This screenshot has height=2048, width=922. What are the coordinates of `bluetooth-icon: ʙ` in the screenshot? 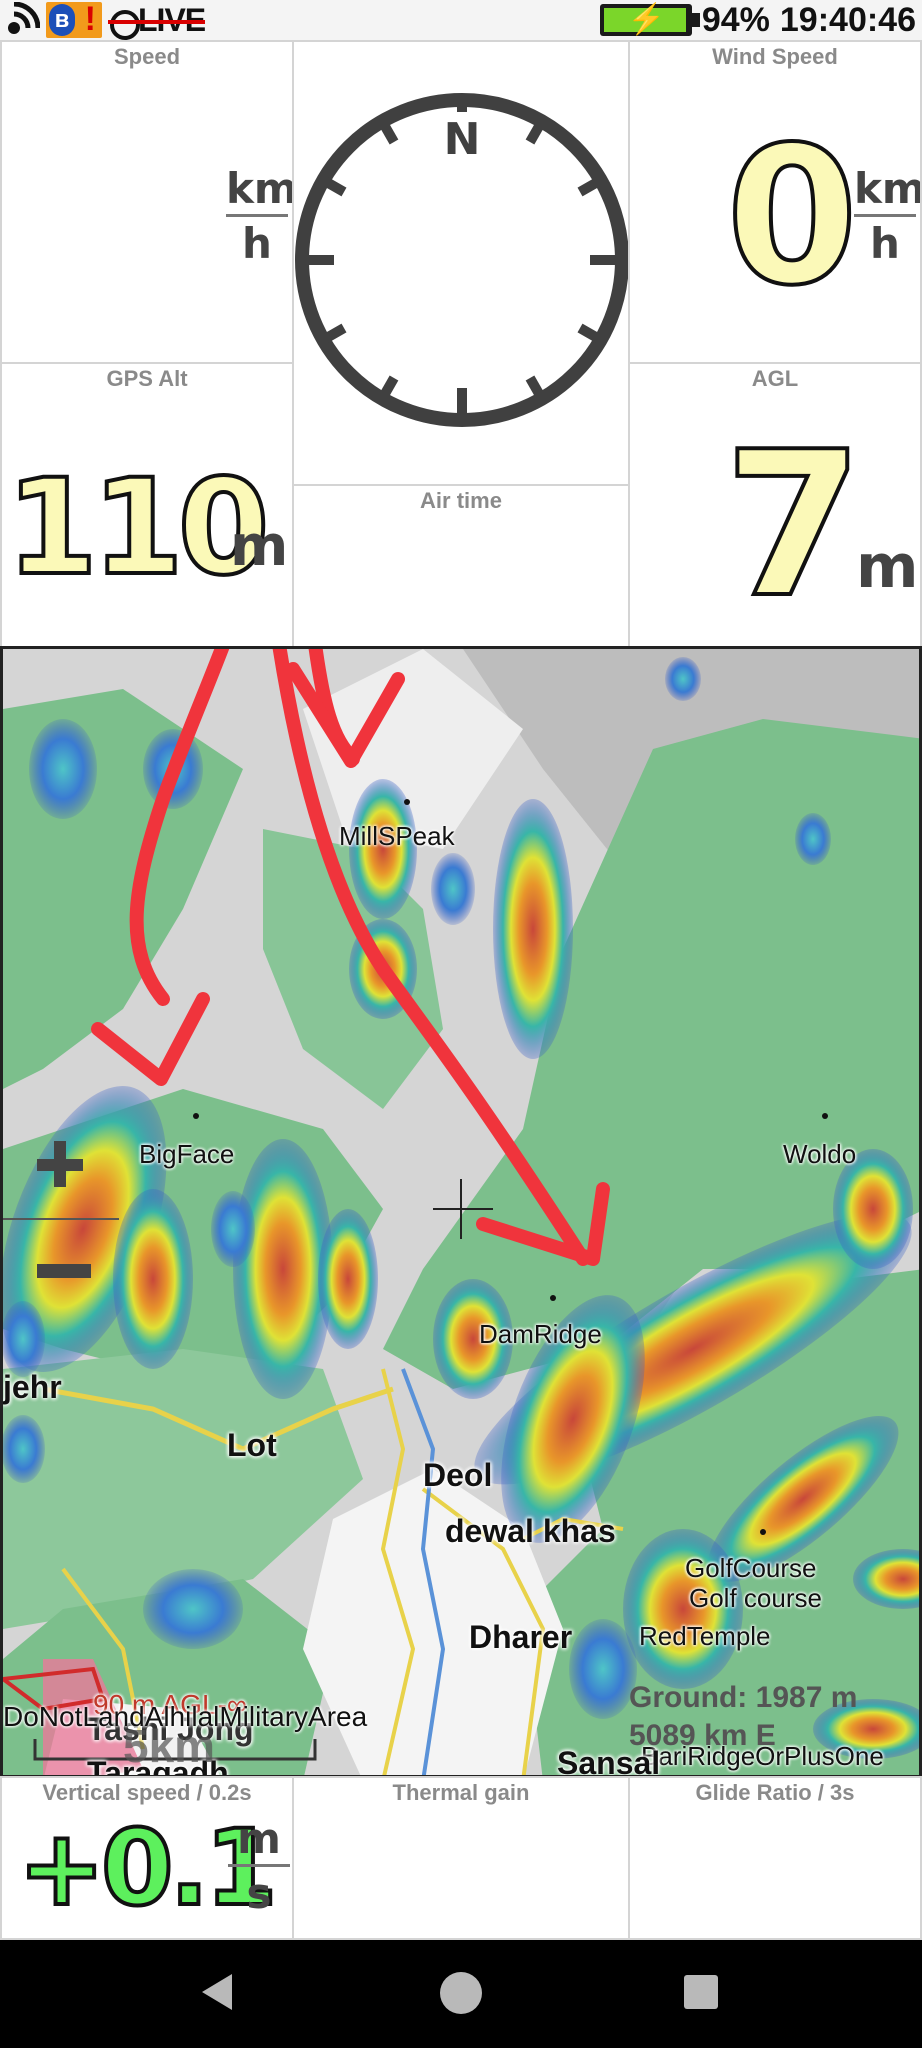 It's located at (62, 20).